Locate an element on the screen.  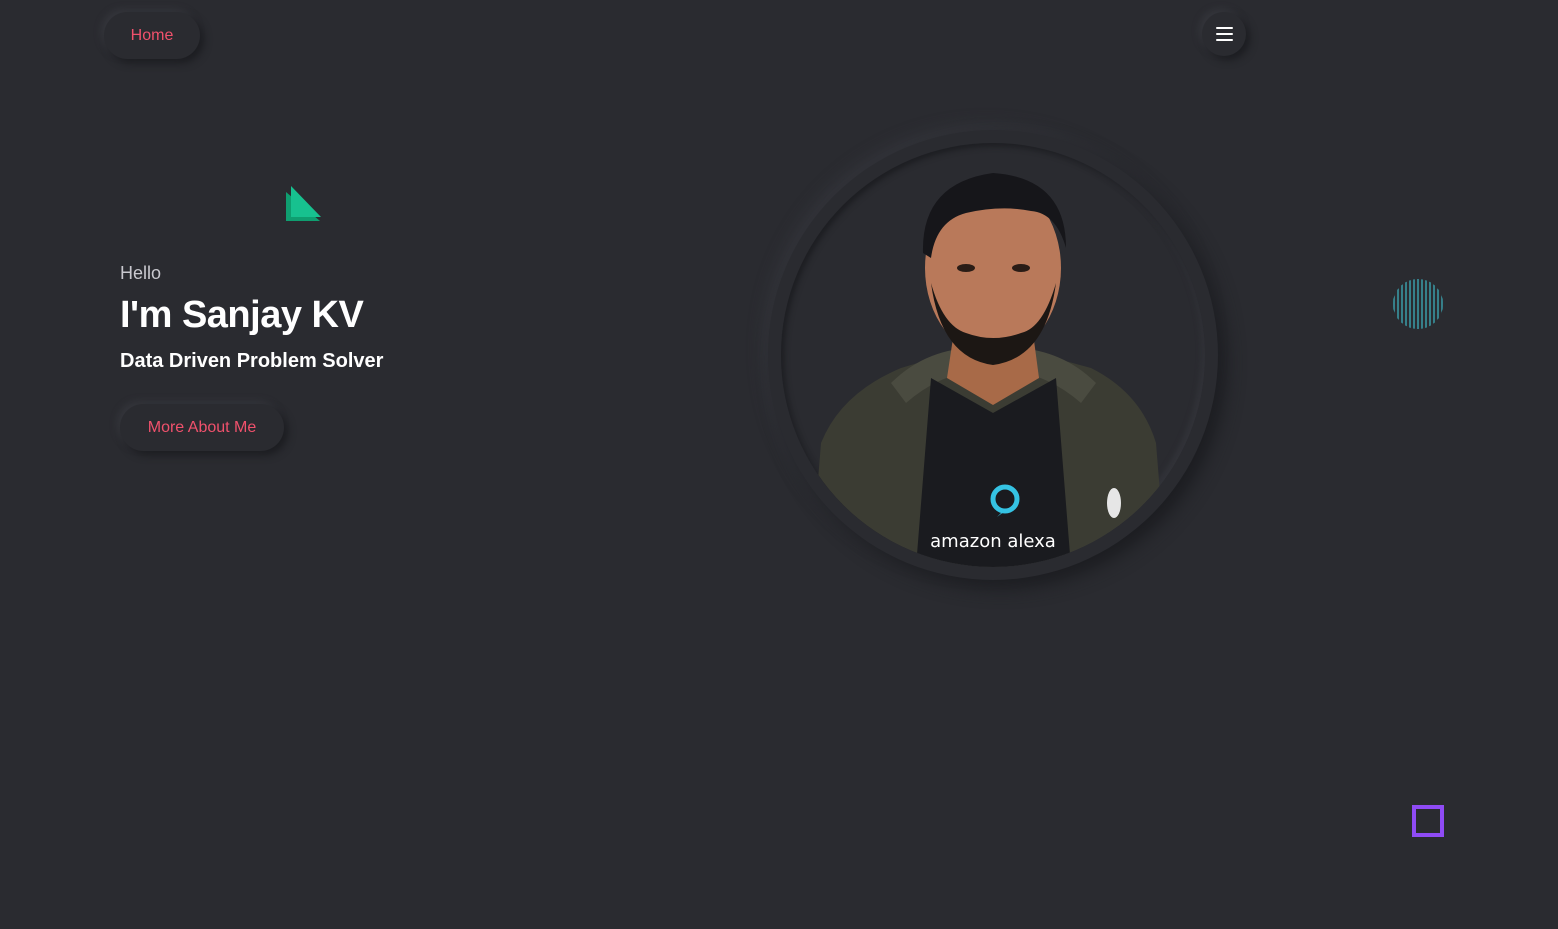
more-about-me-button: More About Me is located at coordinates (202, 427).